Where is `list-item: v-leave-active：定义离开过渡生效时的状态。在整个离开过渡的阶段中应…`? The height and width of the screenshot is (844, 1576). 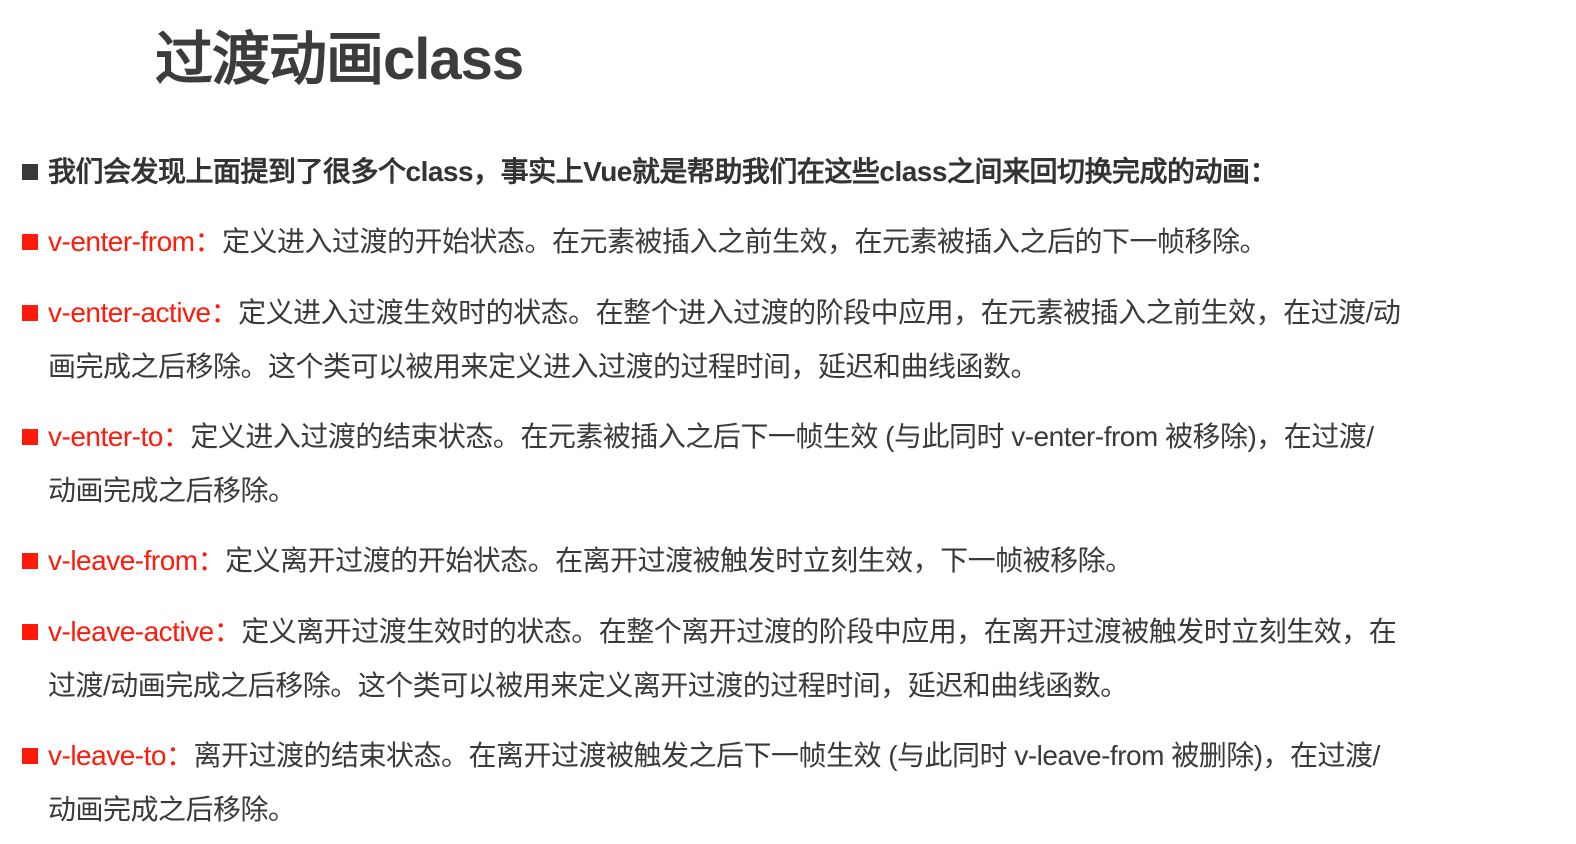 list-item: v-leave-active：定义离开过渡生效时的状态。在整个离开过渡的阶段中应… is located at coordinates (722, 632).